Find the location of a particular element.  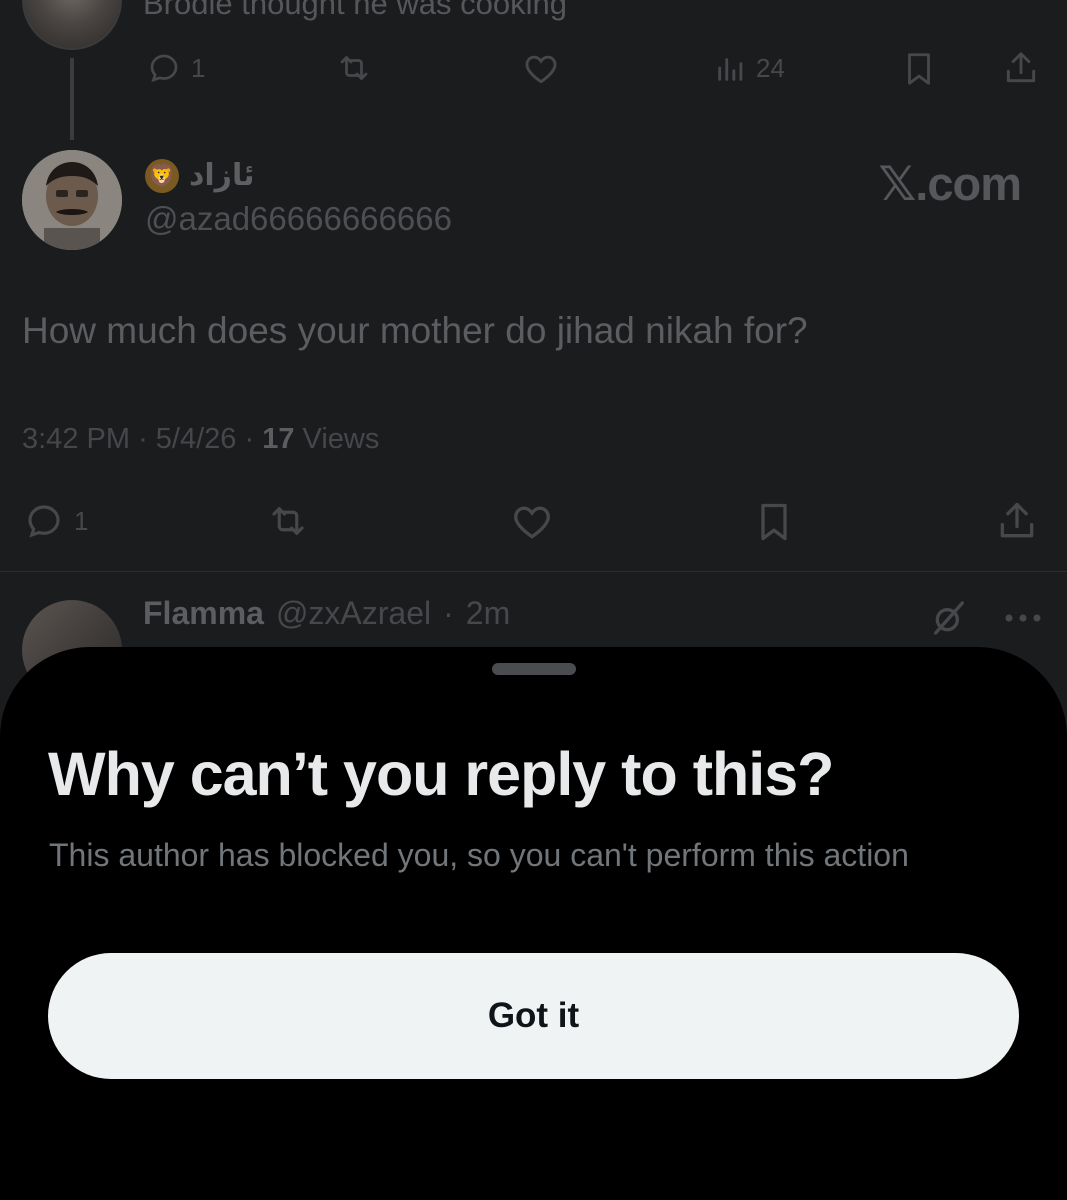

previous-views-count: 24 is located at coordinates (770, 67).